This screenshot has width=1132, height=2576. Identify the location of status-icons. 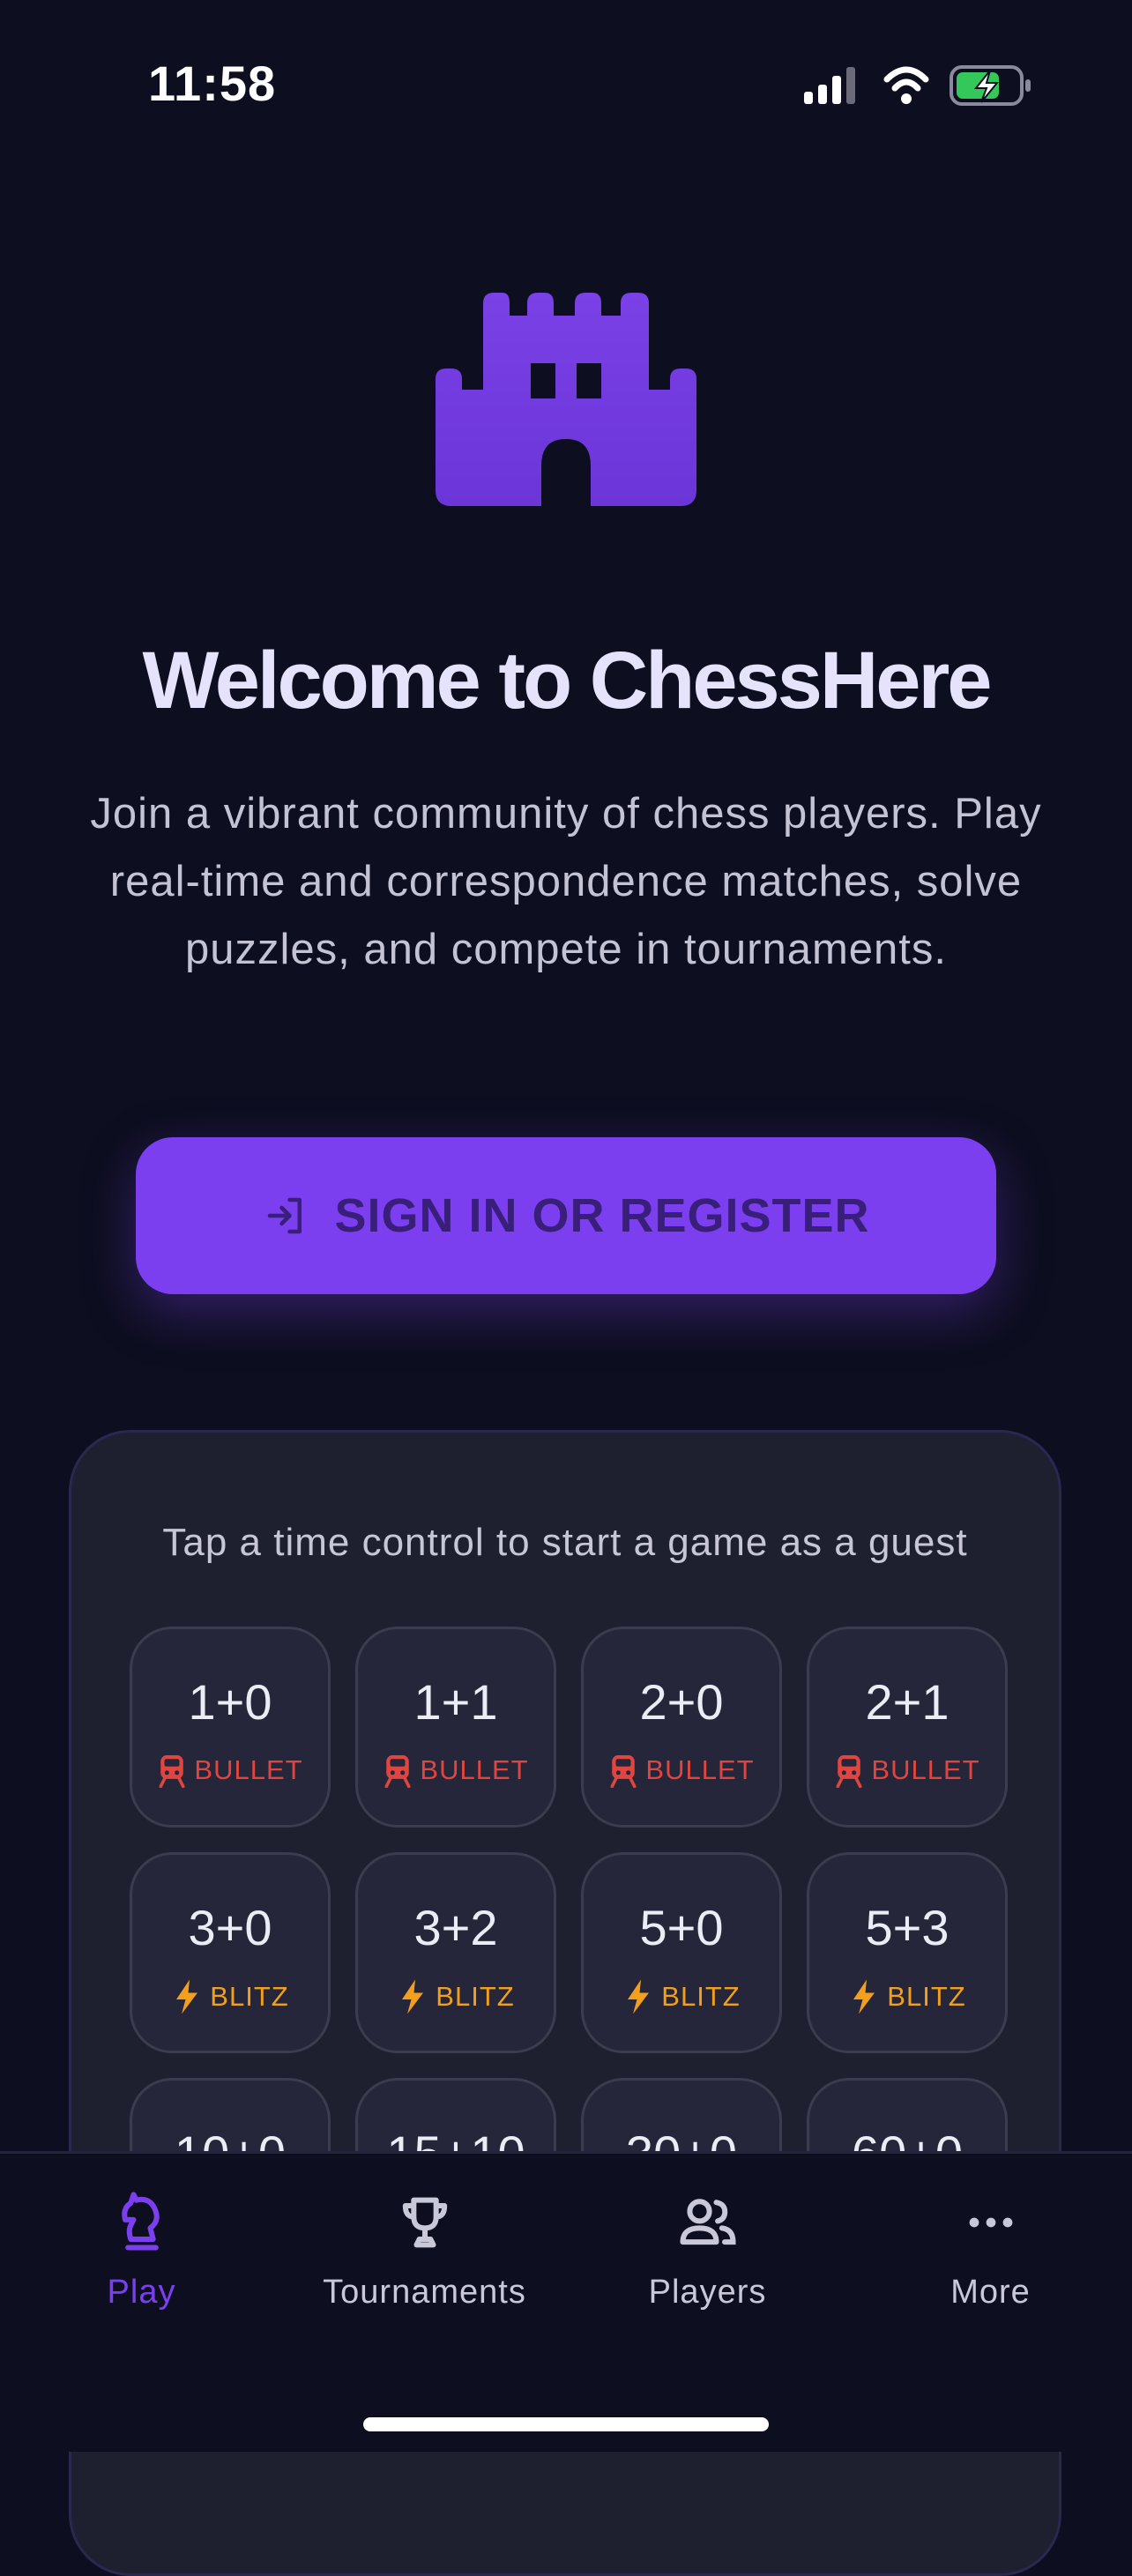
(918, 85).